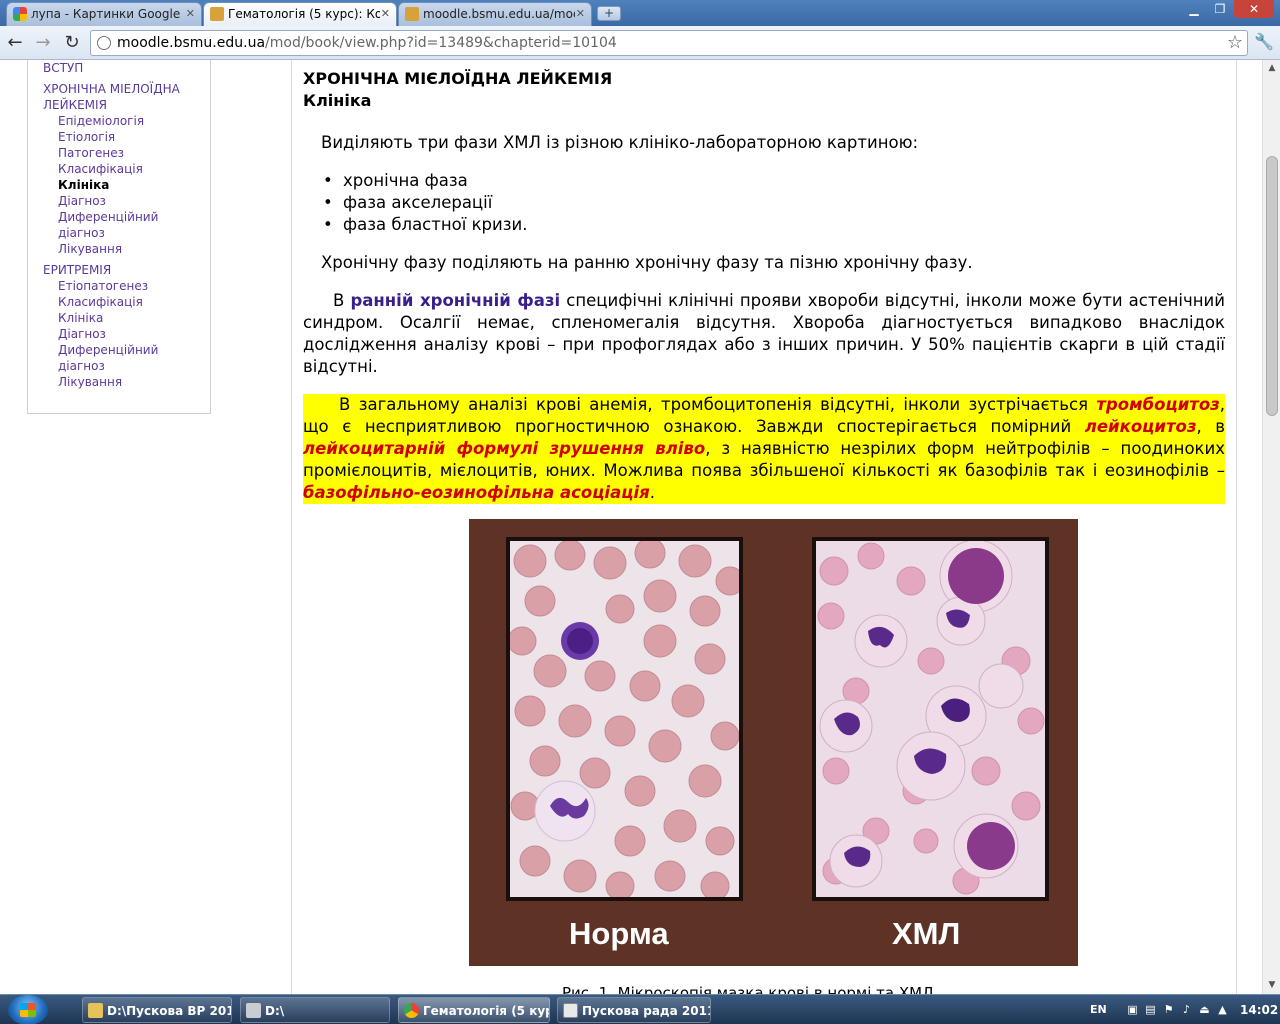 This screenshot has width=1280, height=1024. What do you see at coordinates (1220, 9) in the screenshot?
I see `maximize-button: ❐` at bounding box center [1220, 9].